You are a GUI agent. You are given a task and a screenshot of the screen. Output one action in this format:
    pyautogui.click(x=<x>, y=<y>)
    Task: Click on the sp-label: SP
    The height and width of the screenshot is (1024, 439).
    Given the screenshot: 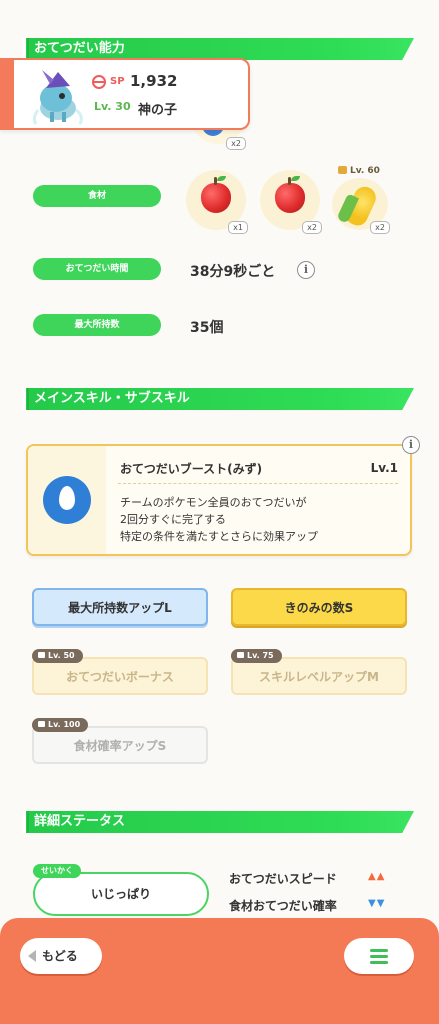 What is the action you would take?
    pyautogui.click(x=117, y=81)
    